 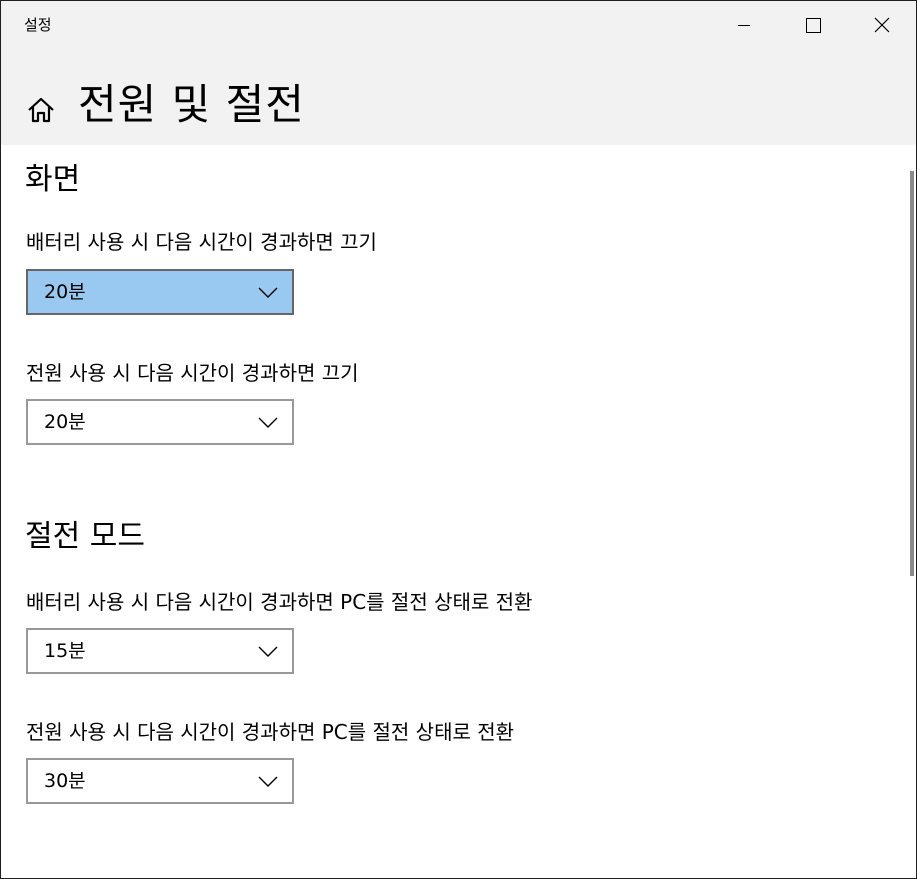 I want to click on screen-battery-label: 배터리 사용 시 다음 시간이 경과하면 끄기, so click(x=201, y=242).